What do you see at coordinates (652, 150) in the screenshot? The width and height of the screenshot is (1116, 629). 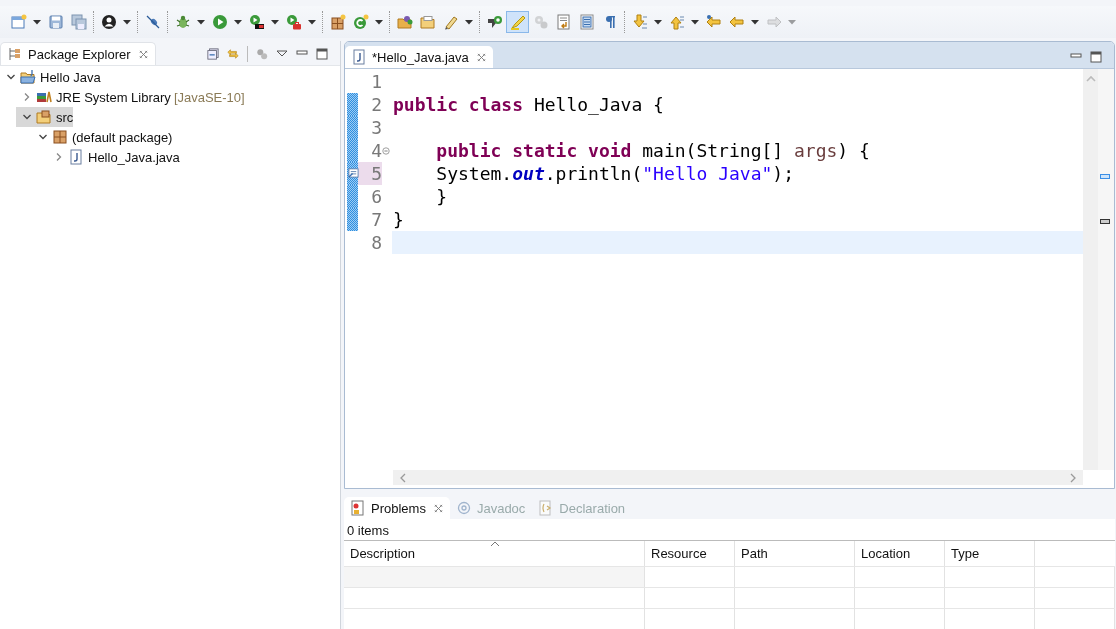 I see `code-line: public static void main(String[] args) {` at bounding box center [652, 150].